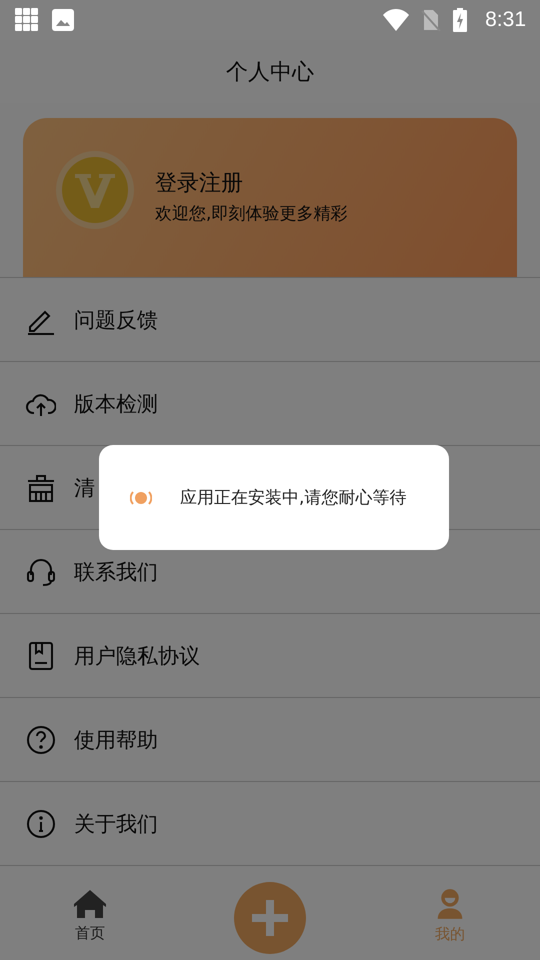 The height and width of the screenshot is (960, 540). Describe the element at coordinates (251, 214) in the screenshot. I see `welcome-text: 欢迎您,即刻体验更多精彩` at that location.